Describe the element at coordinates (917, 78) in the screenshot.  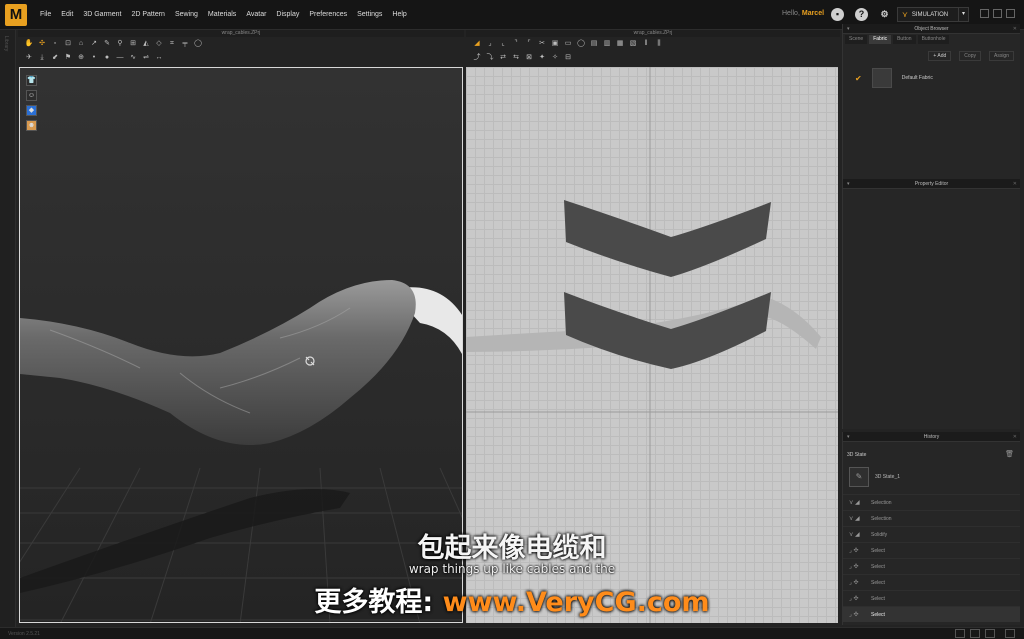
I see `fabric-name: Default Fabric` at that location.